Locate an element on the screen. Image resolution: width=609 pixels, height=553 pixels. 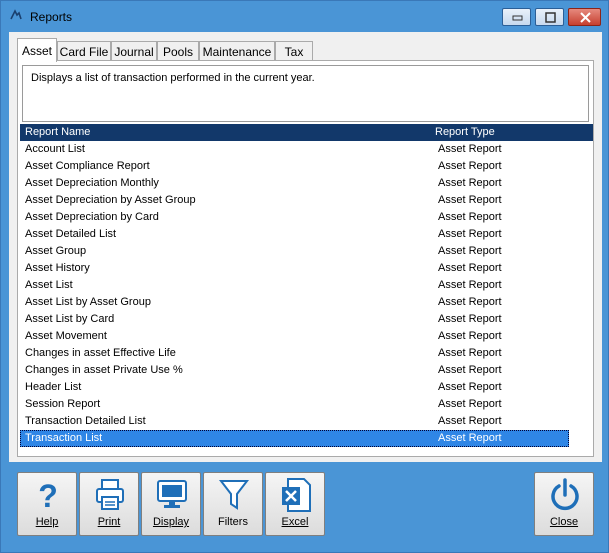
action-toolbar: ? Help Print Display Filters Excel Close is located at coordinates (305, 504).